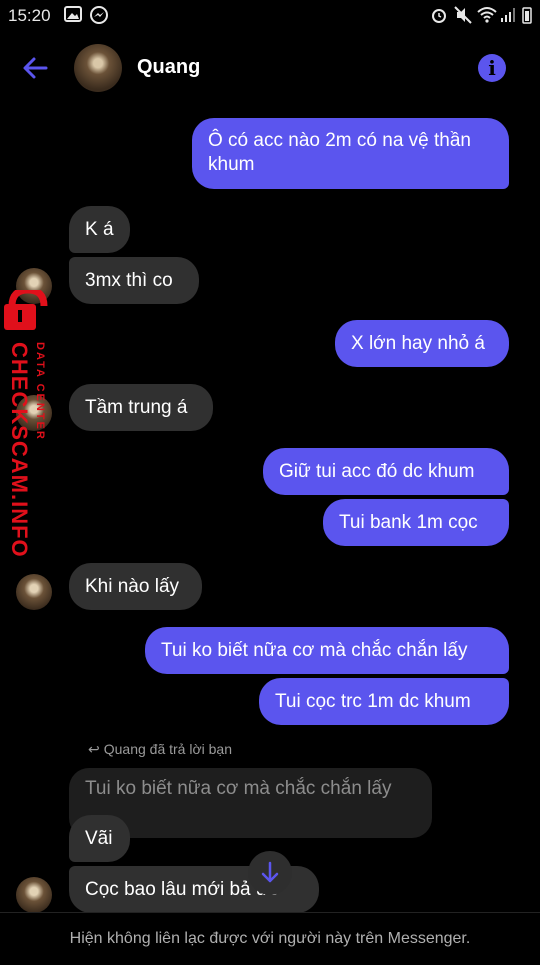  I want to click on watermark-sub: DATA CENTER, so click(40, 391).